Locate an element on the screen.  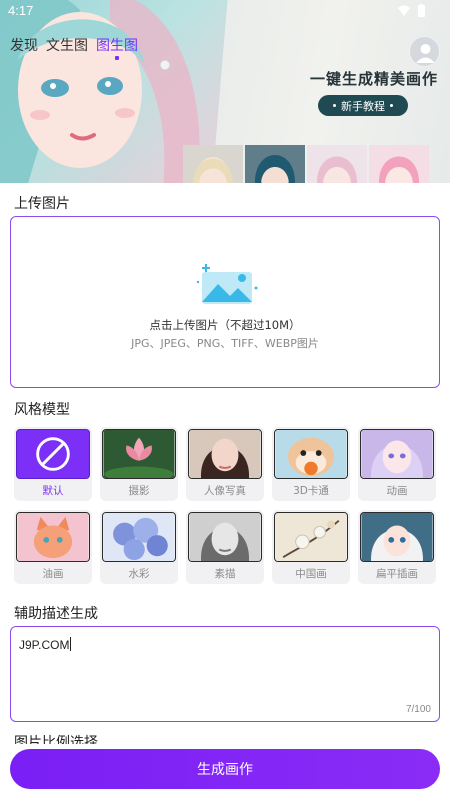
style-label: 水彩 is located at coordinates (139, 574).